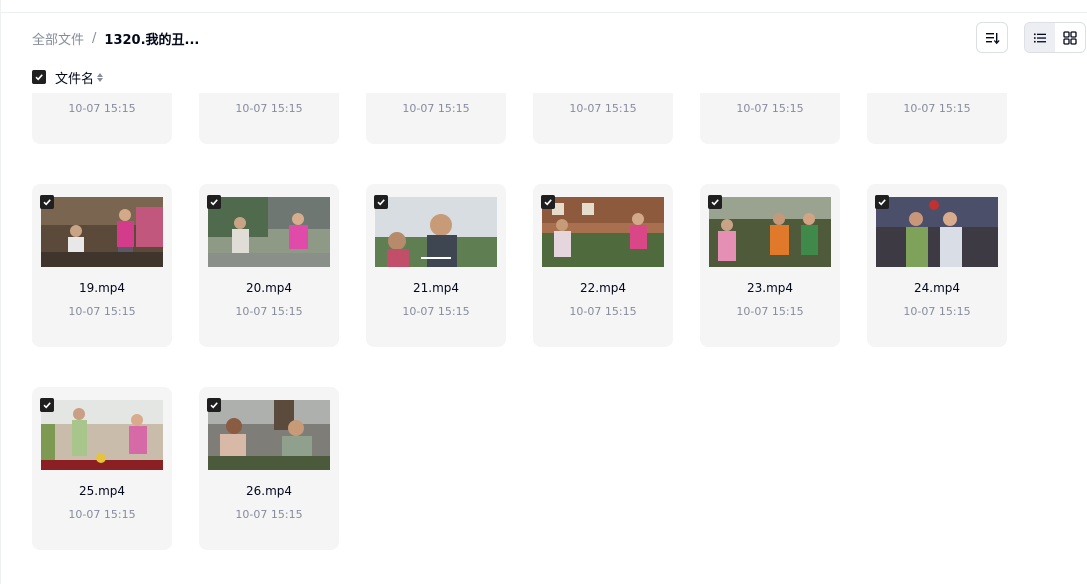  I want to click on file-card: 19.mp4 10-07 15:15, so click(102, 265).